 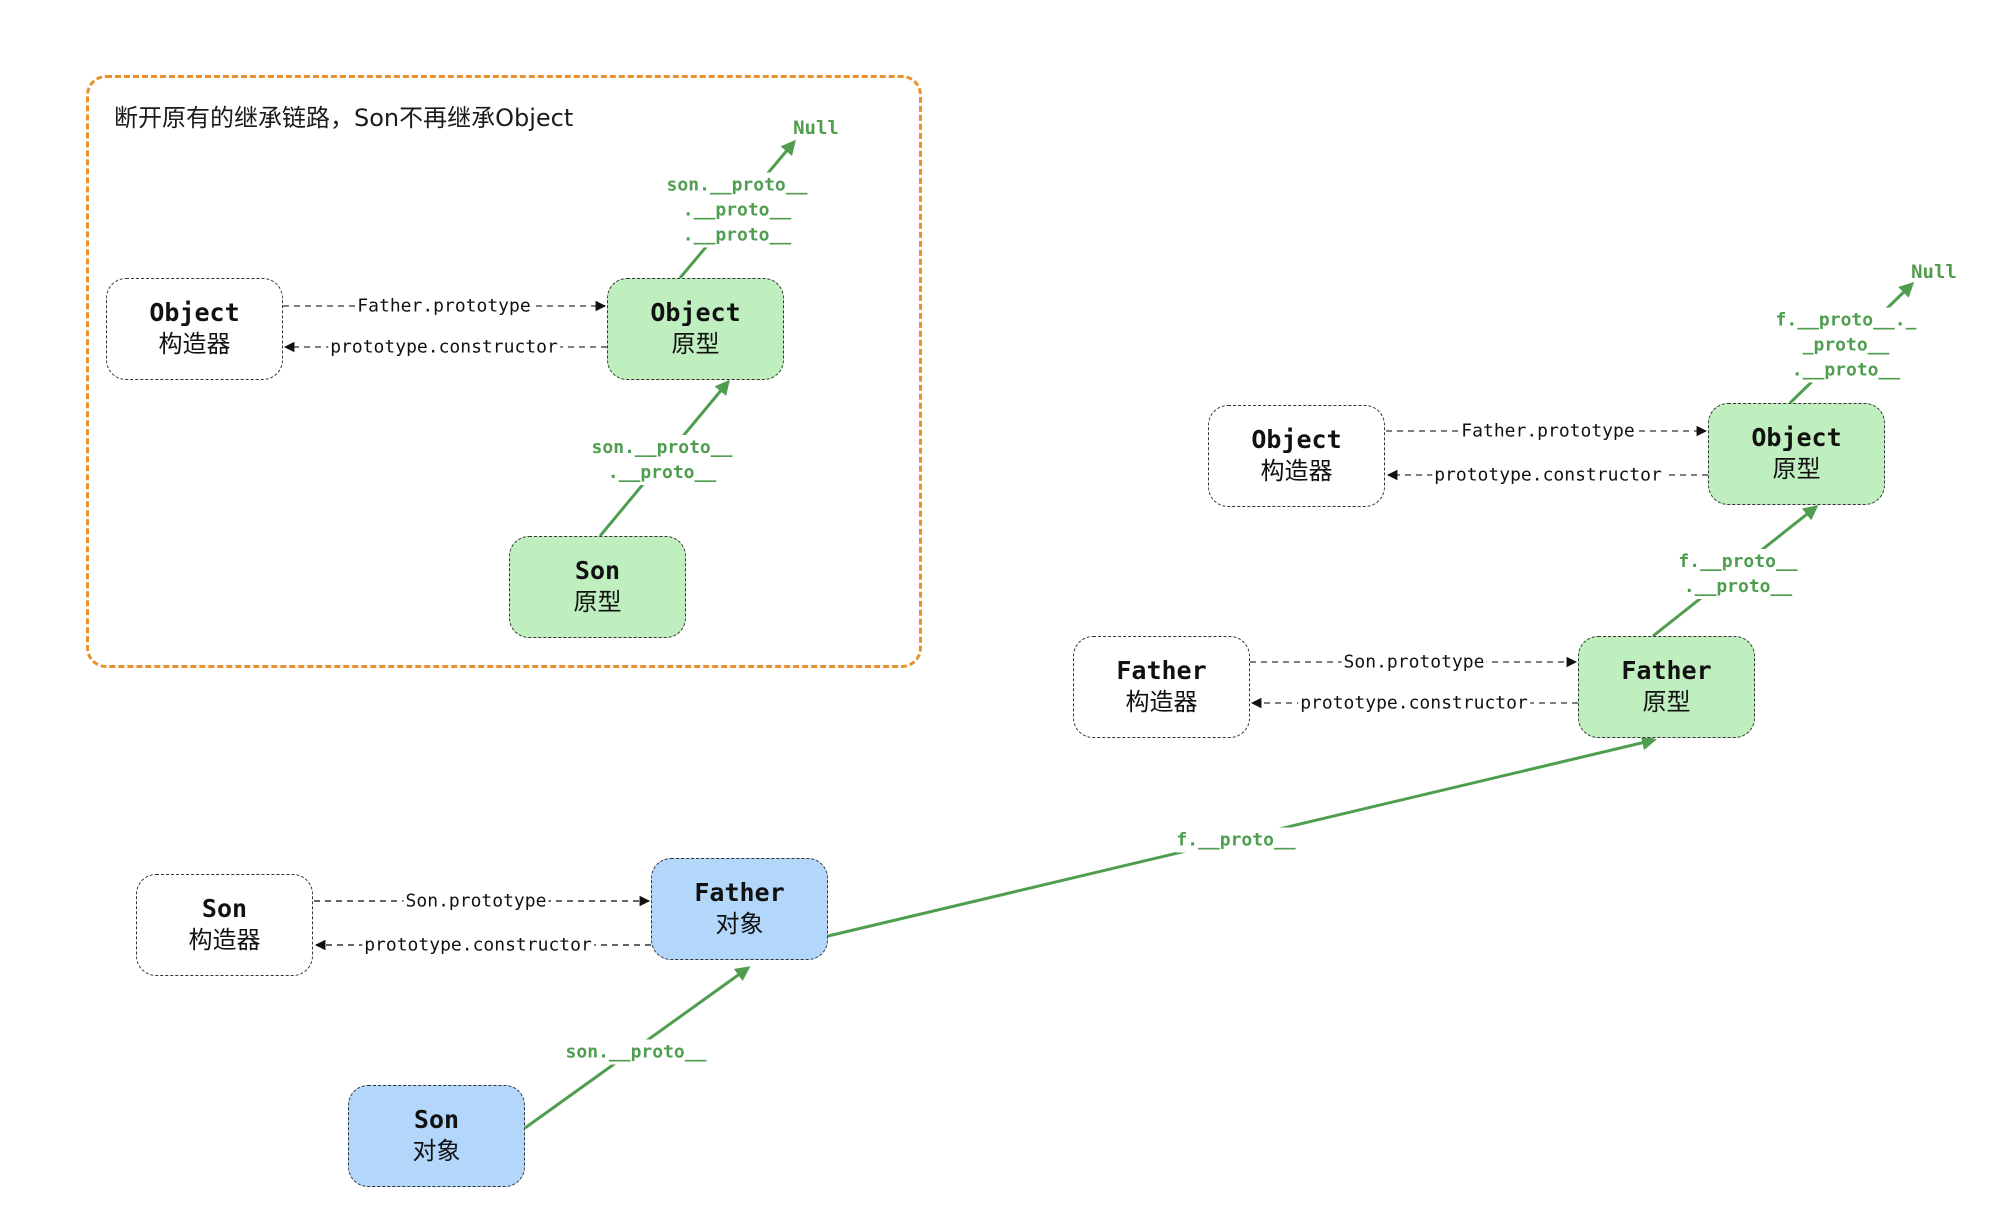 What do you see at coordinates (1666, 687) in the screenshot?
I see `node-father-prototype: Father 原型` at bounding box center [1666, 687].